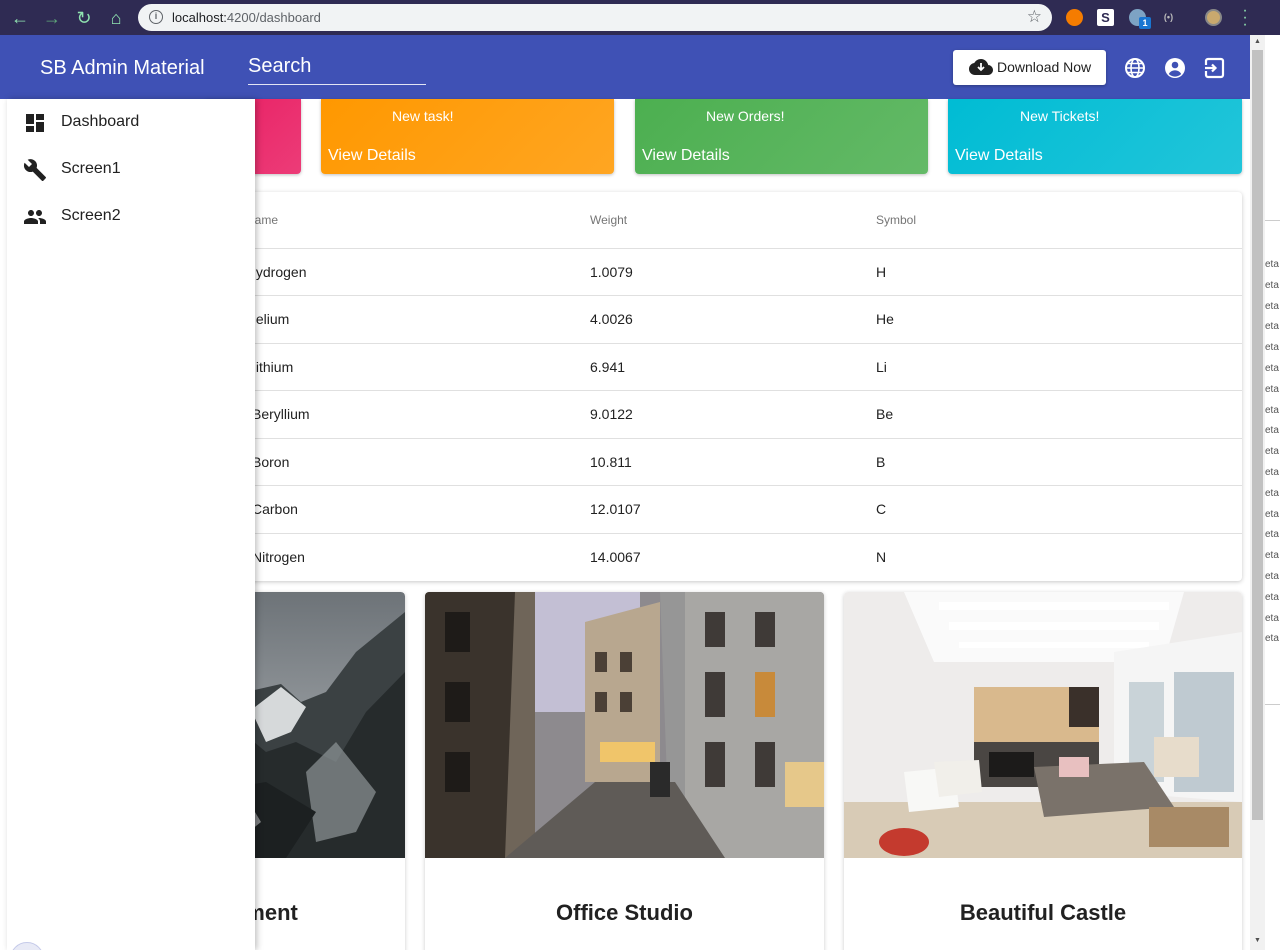  What do you see at coordinates (398, 220) in the screenshot?
I see `column-header-name: lame` at bounding box center [398, 220].